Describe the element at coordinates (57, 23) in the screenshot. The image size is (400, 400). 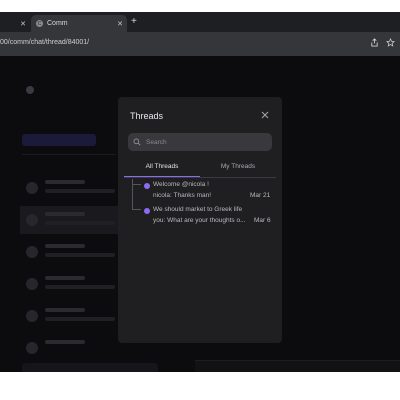
I see `tab-label: Comm` at that location.